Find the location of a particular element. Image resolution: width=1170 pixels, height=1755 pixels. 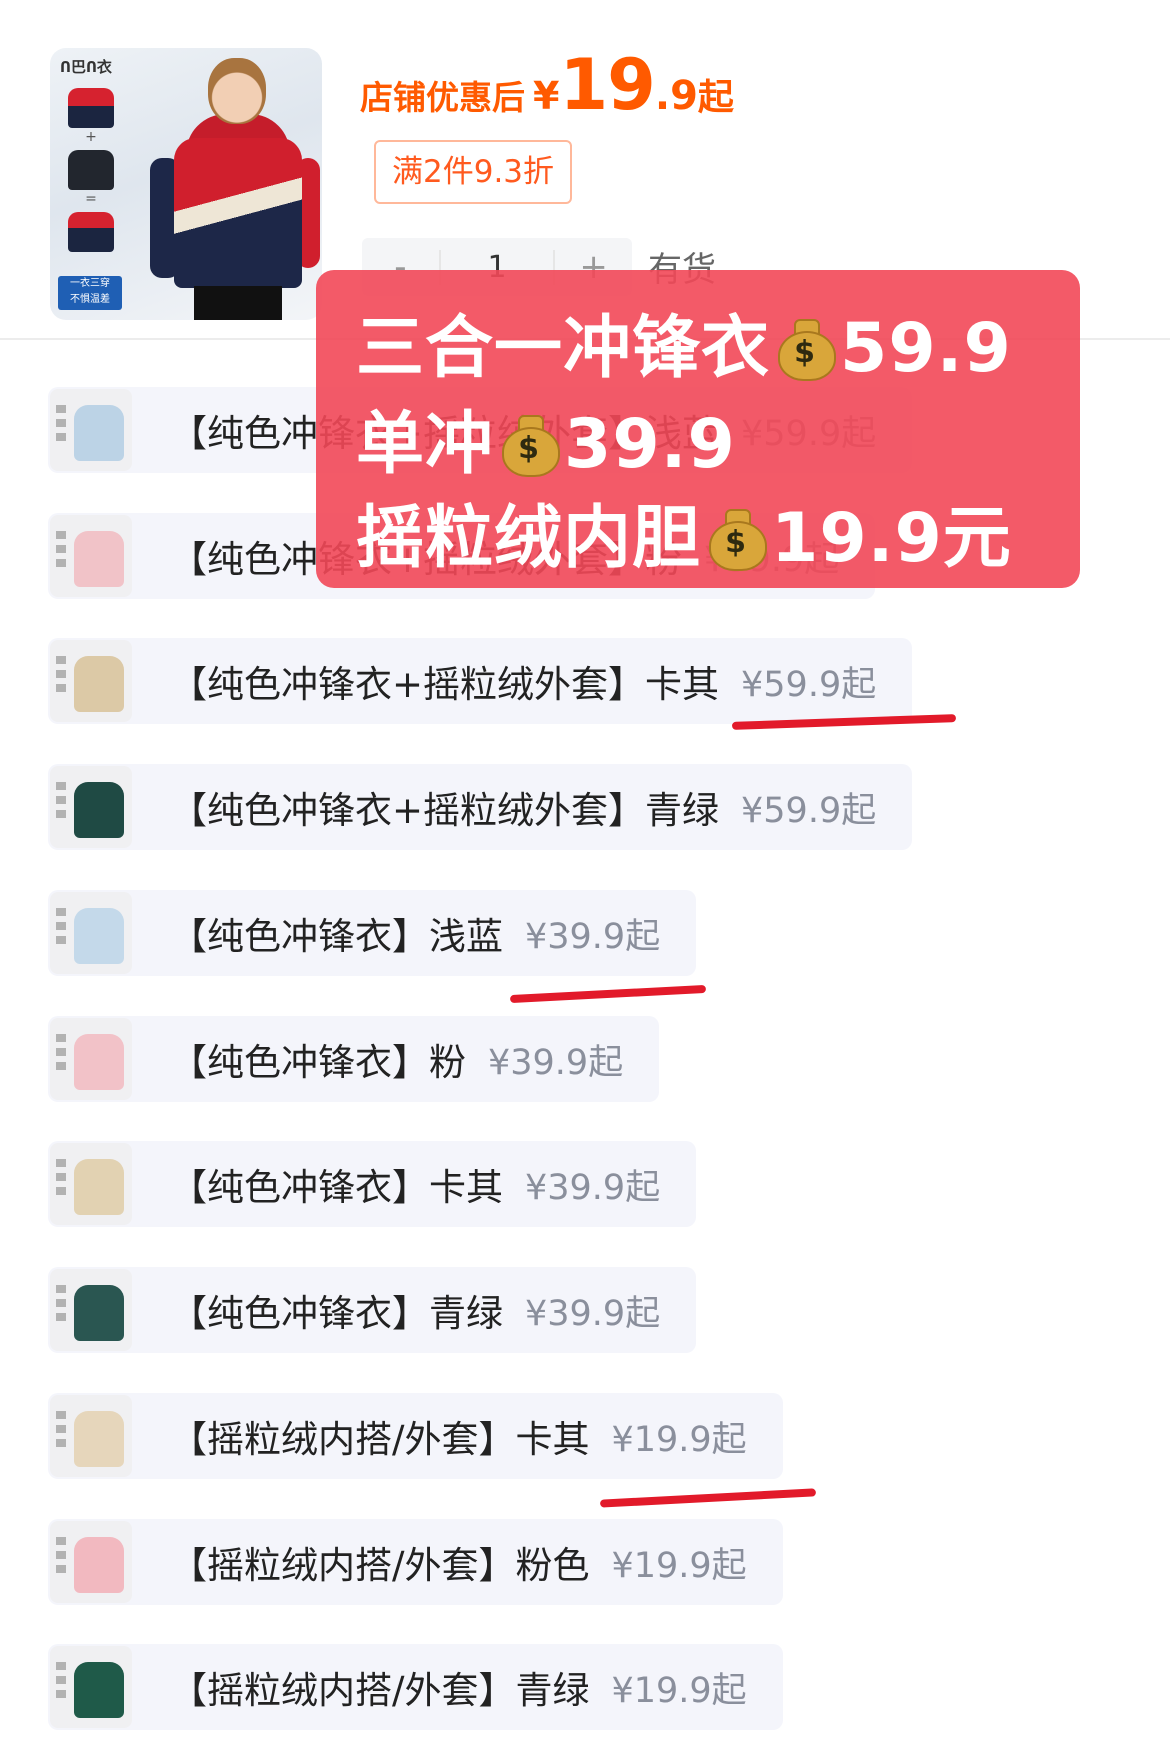

sku-option: 【纯色冲锋衣】卡其 ¥39.9起 is located at coordinates (372, 1184).